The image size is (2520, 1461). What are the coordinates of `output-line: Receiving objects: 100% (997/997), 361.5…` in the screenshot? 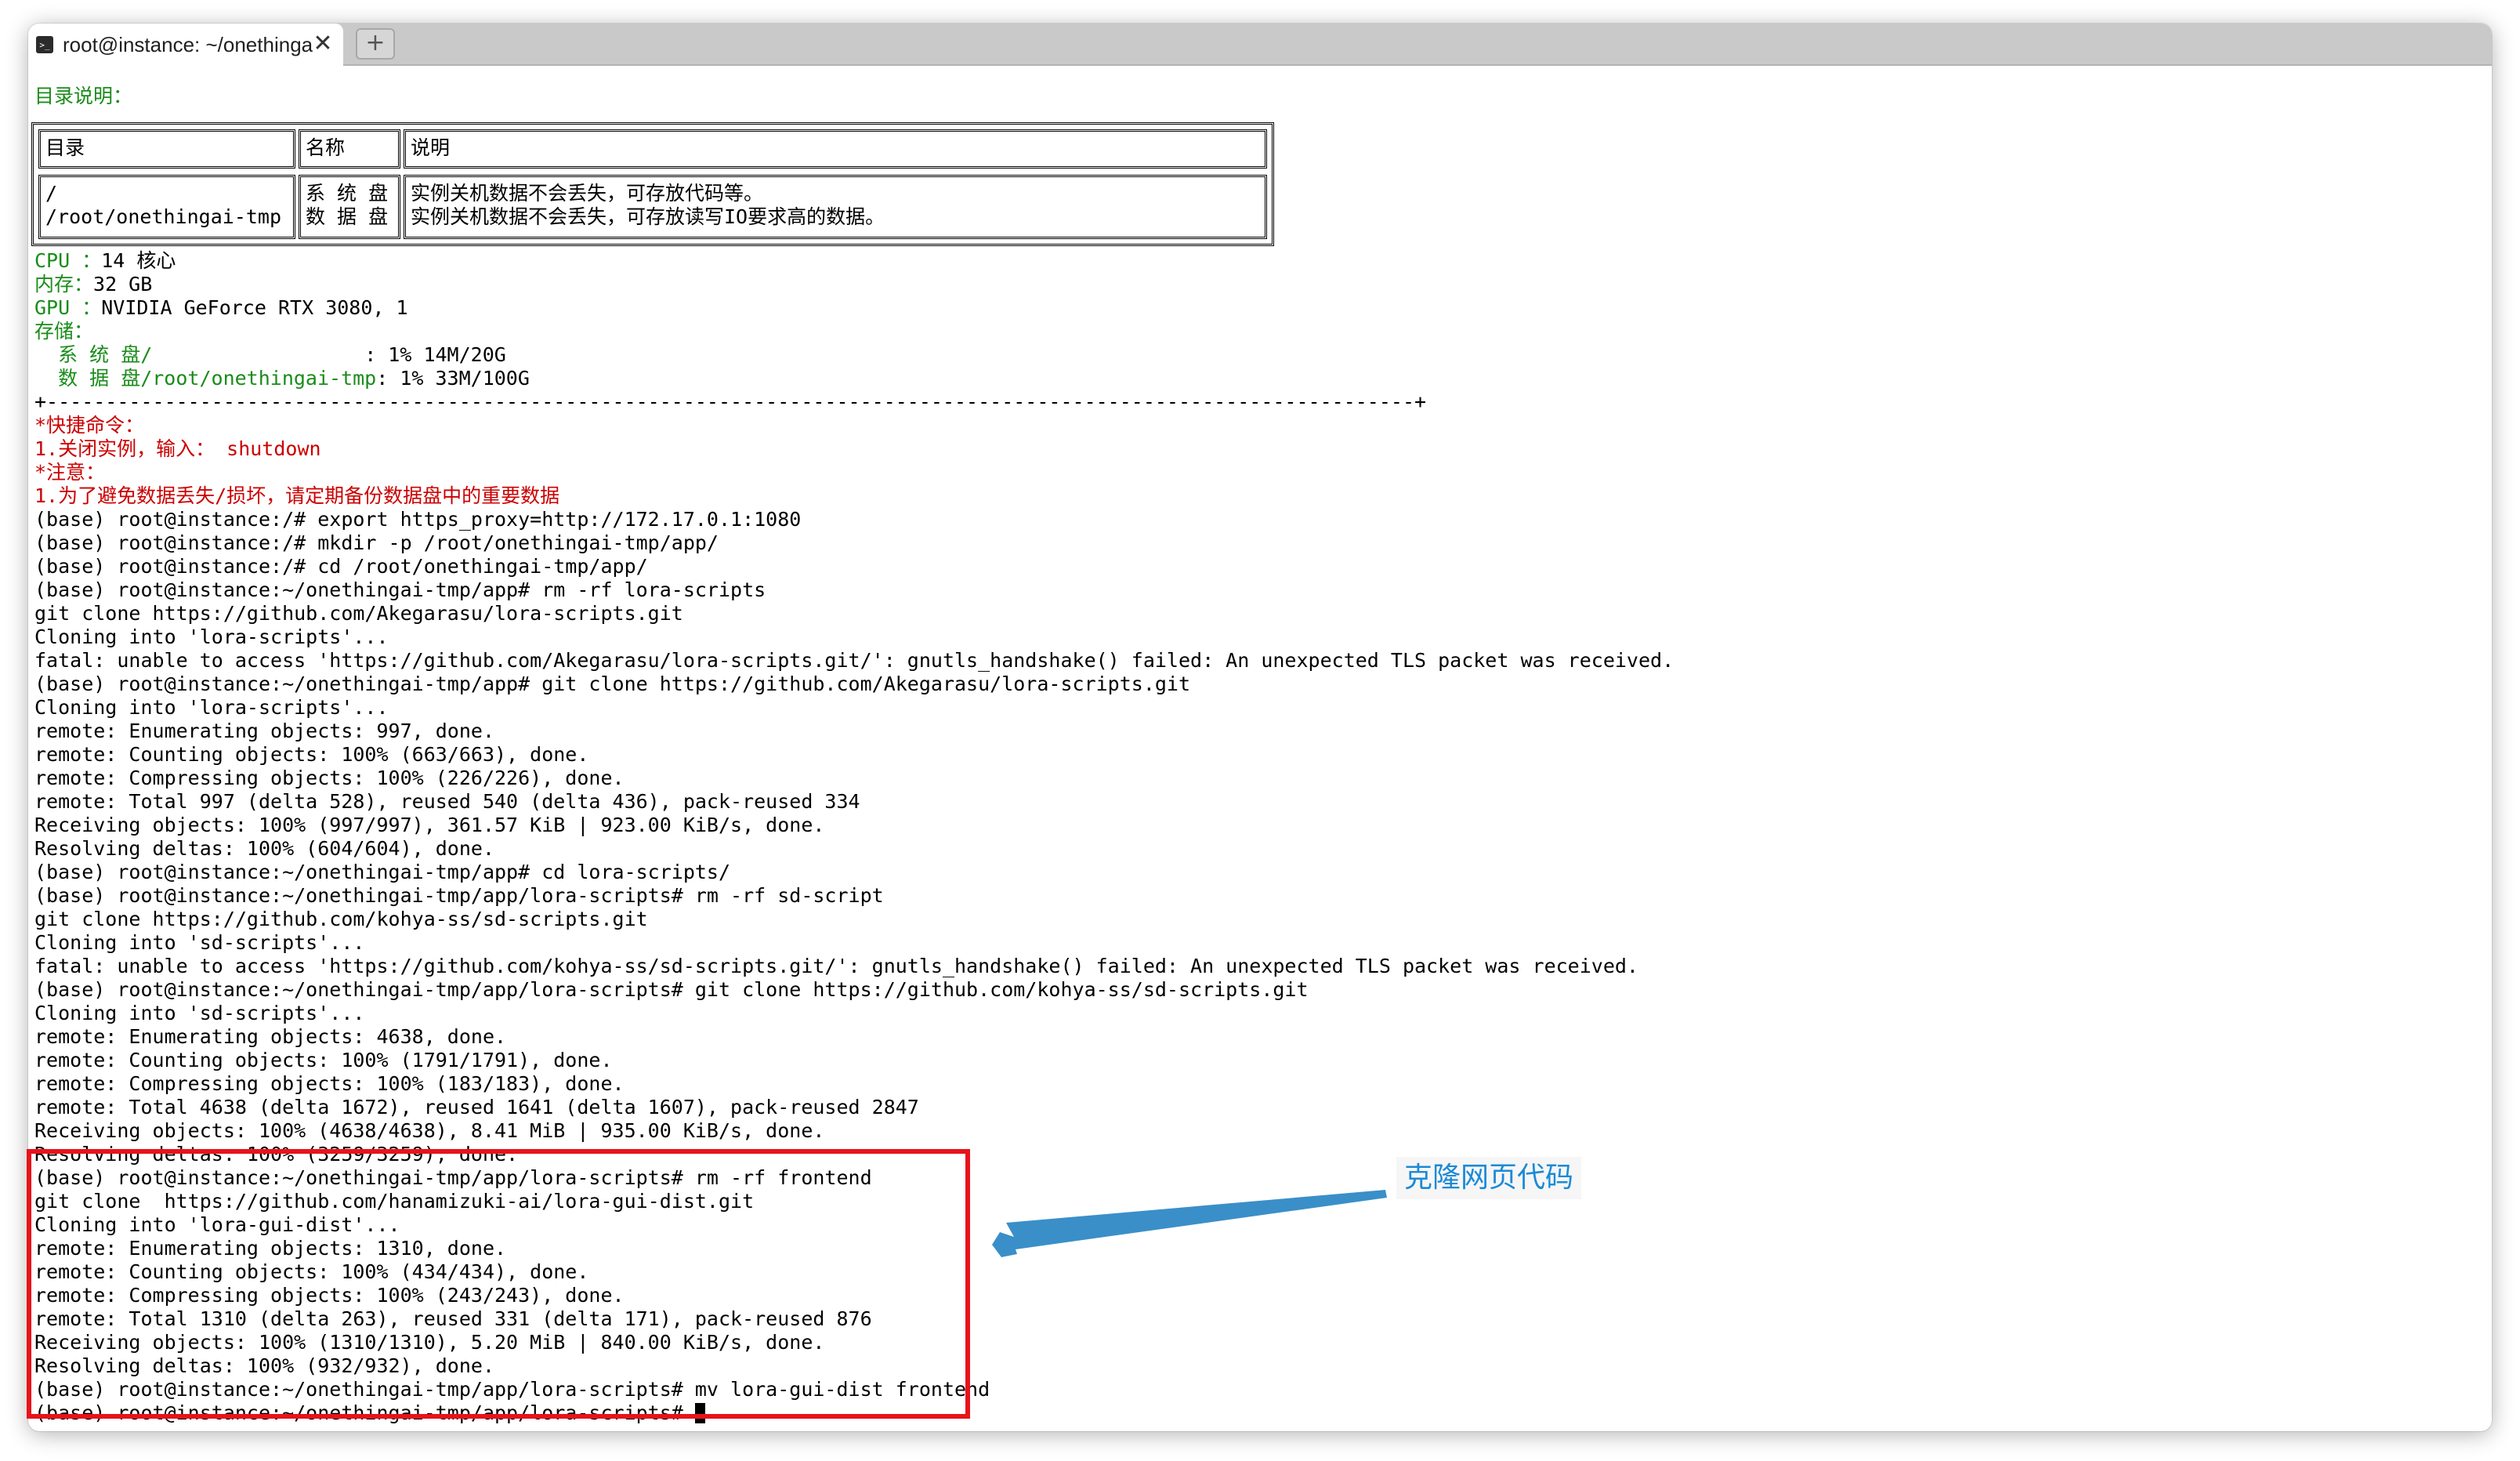 It's located at (429, 825).